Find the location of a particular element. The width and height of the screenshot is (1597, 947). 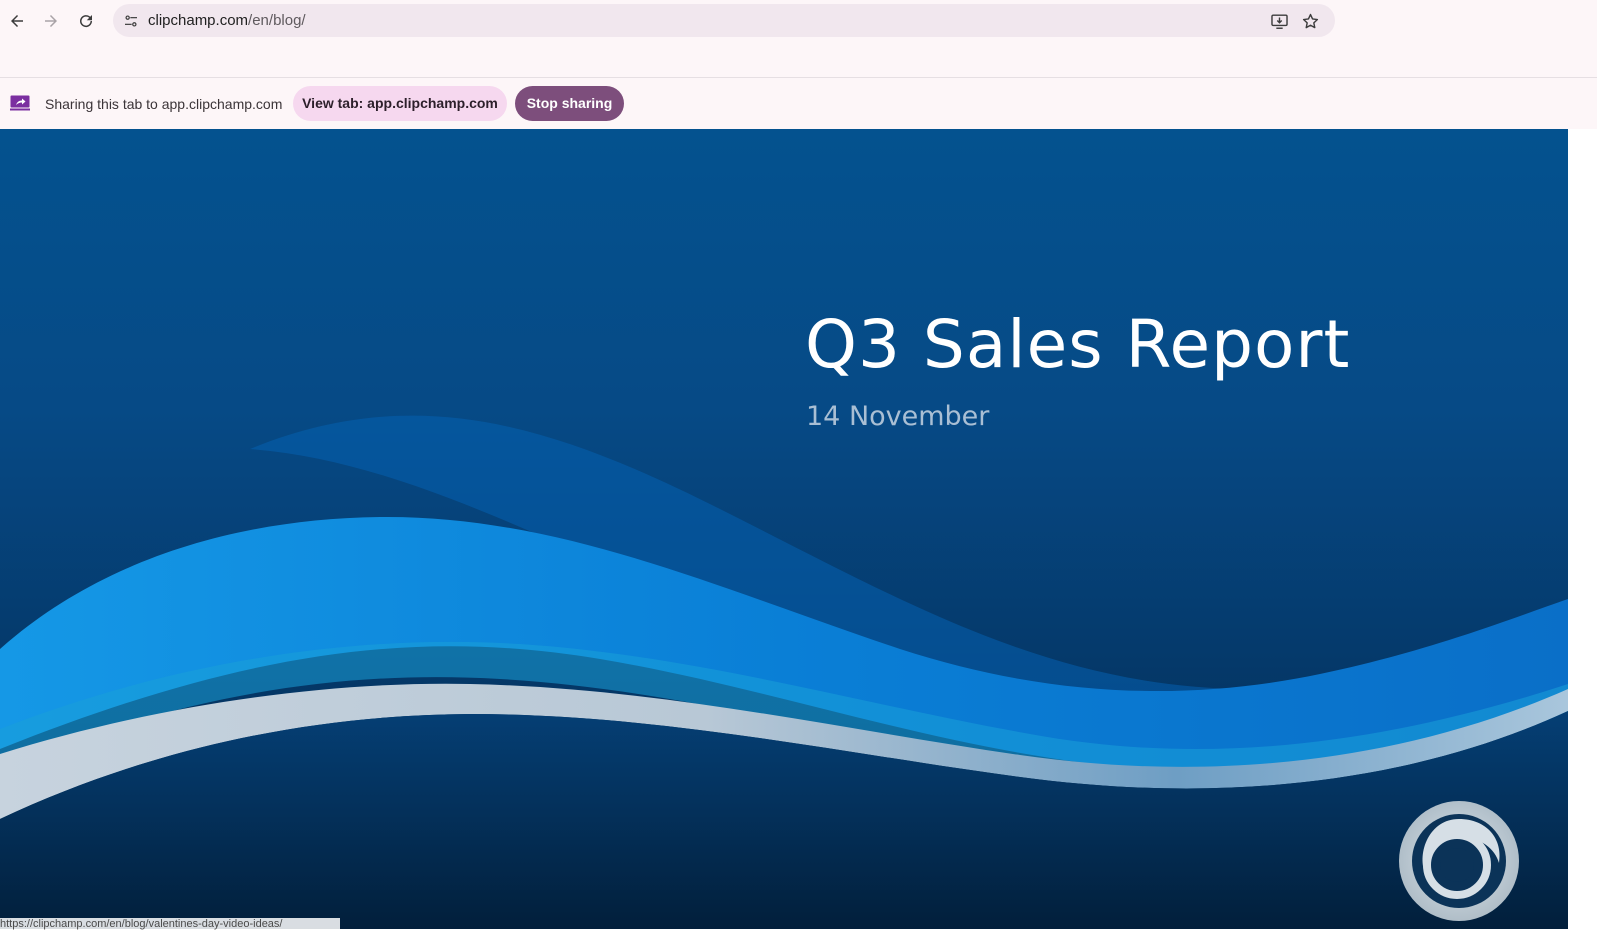

reload-icon is located at coordinates (86, 21).